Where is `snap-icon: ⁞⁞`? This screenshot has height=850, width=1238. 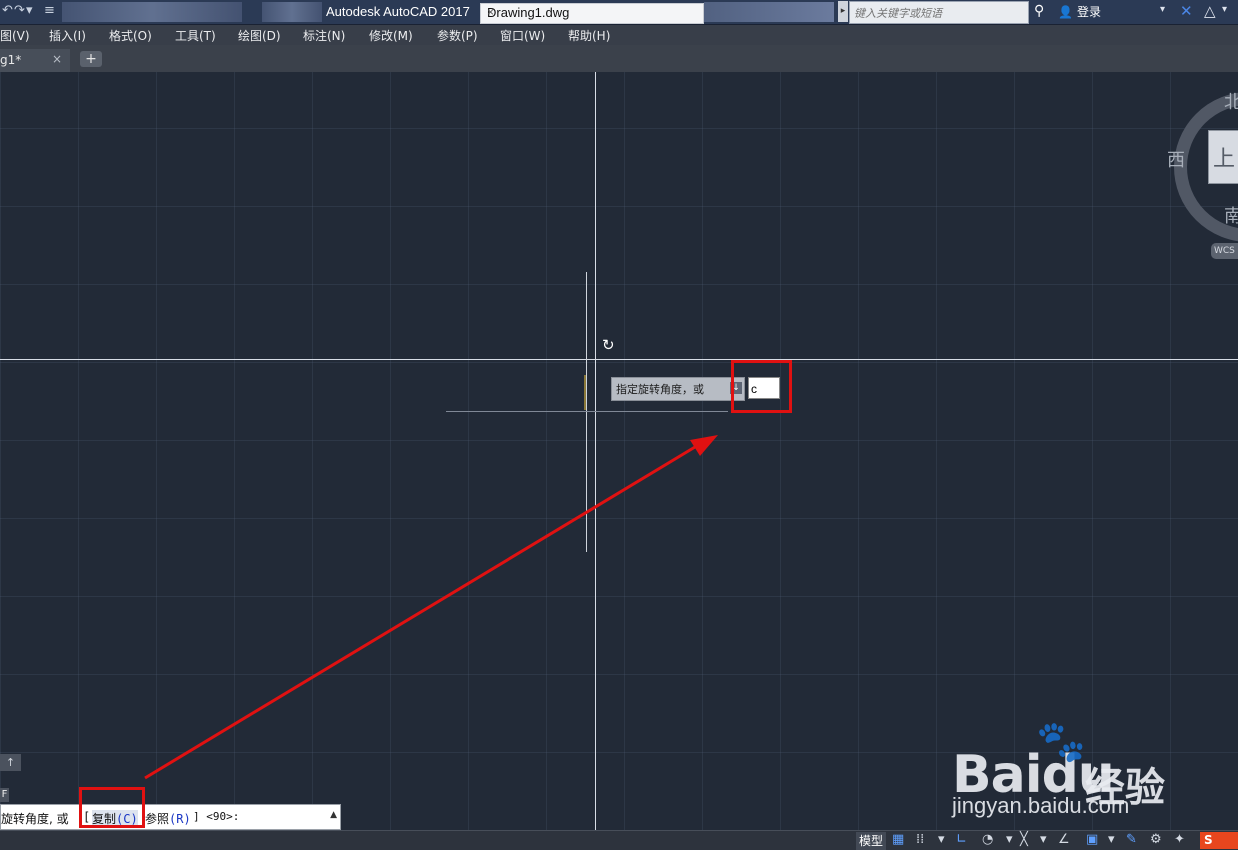 snap-icon: ⁞⁞ is located at coordinates (920, 839).